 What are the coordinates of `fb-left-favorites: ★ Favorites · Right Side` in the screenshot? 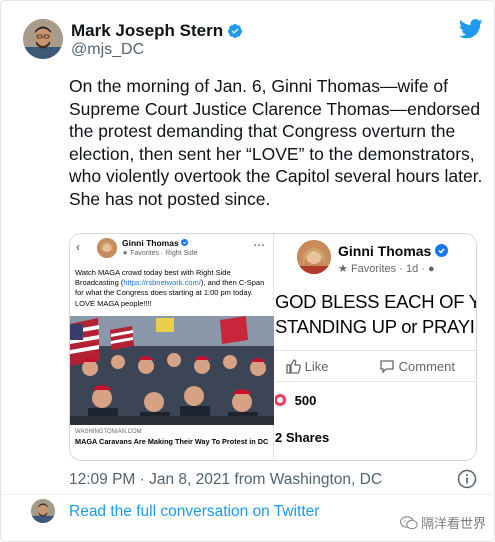 It's located at (160, 253).